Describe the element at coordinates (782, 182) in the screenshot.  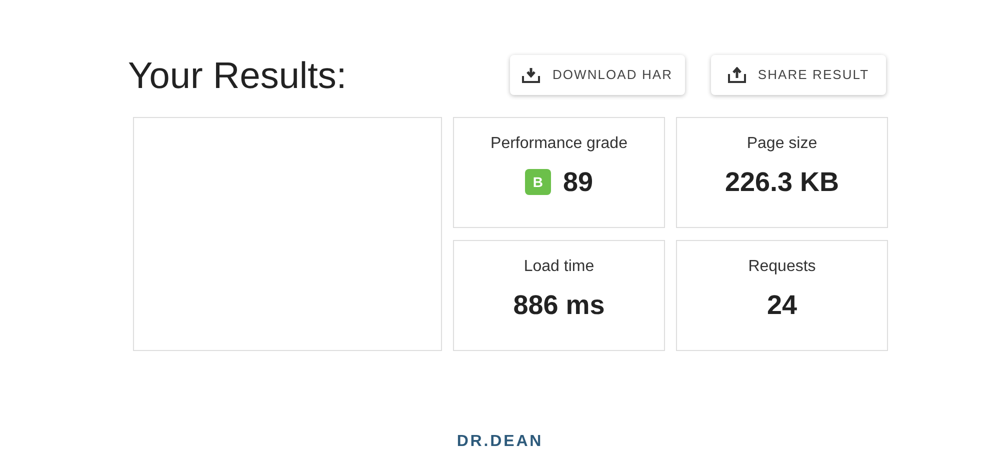
I see `metric-value: 226.3 KB` at that location.